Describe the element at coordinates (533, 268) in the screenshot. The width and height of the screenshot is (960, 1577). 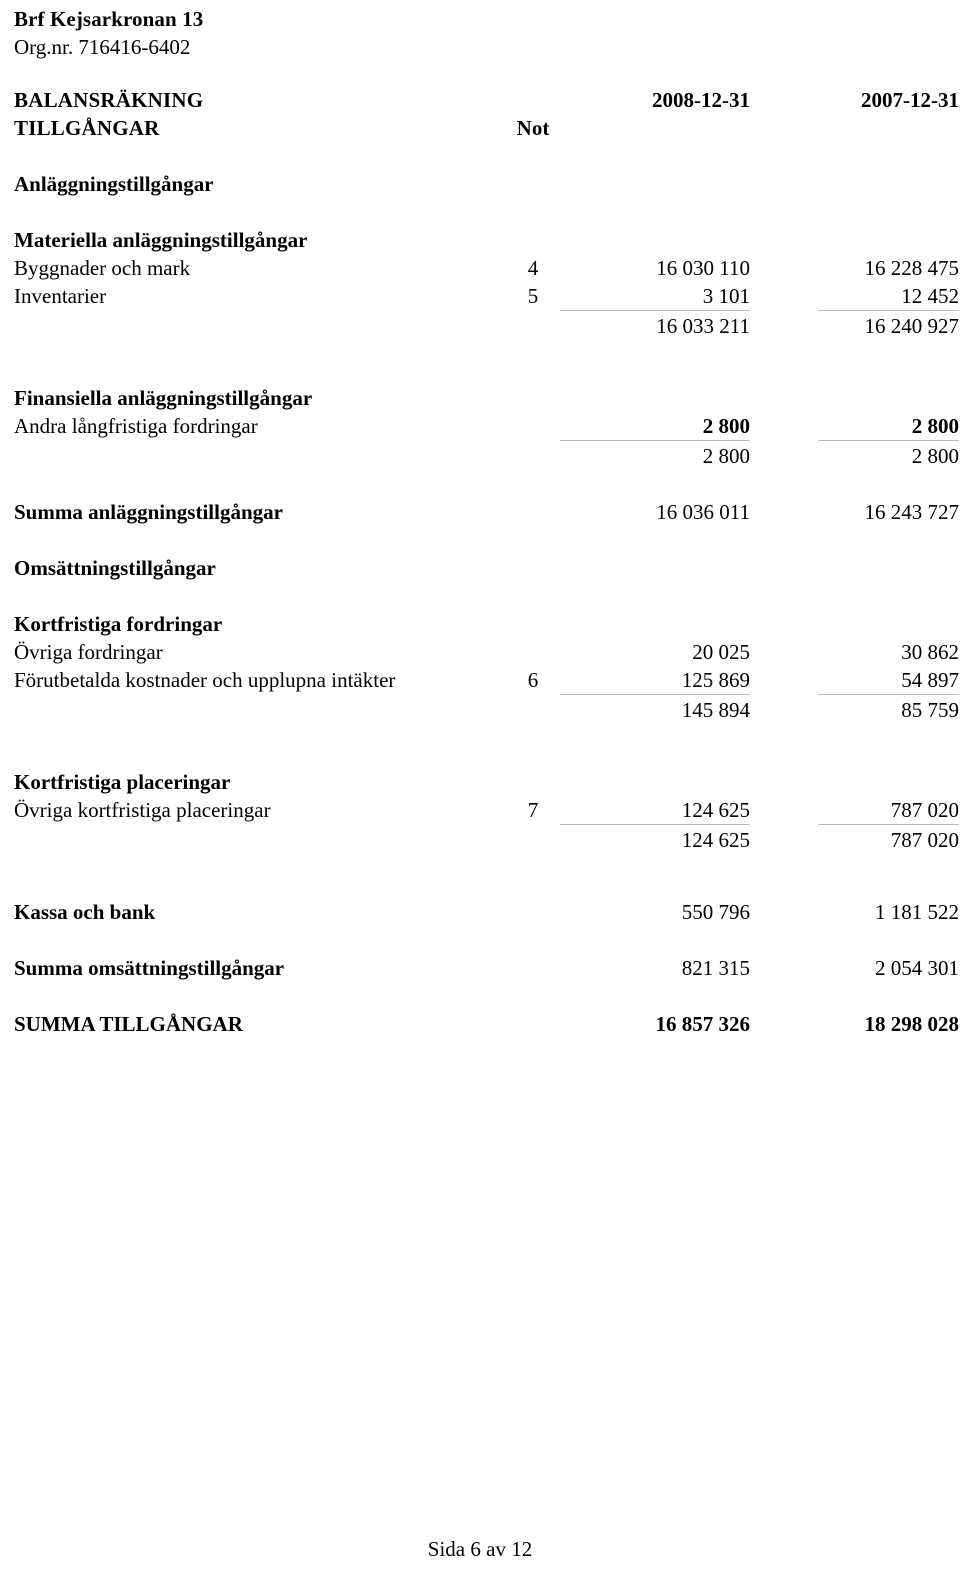
I see `row-note: 4` at that location.